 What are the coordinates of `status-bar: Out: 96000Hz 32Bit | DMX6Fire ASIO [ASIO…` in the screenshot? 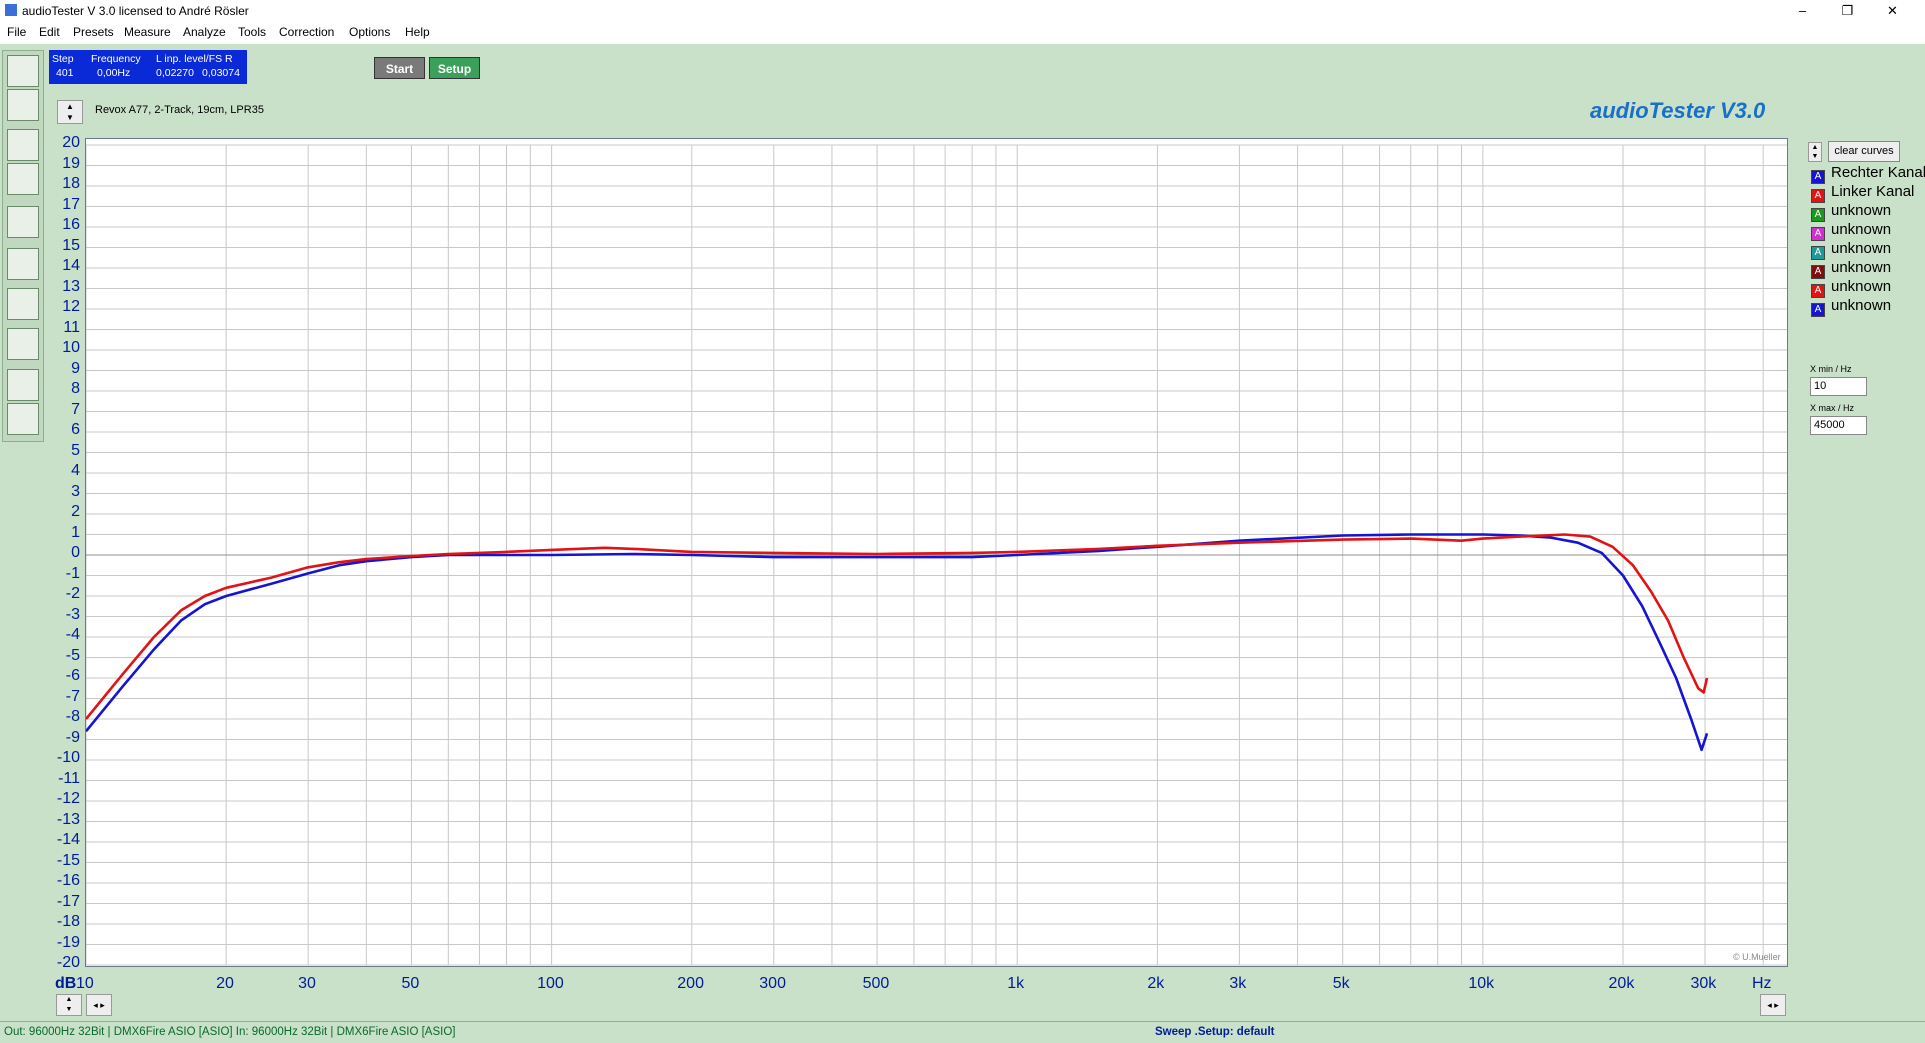 It's located at (962, 1032).